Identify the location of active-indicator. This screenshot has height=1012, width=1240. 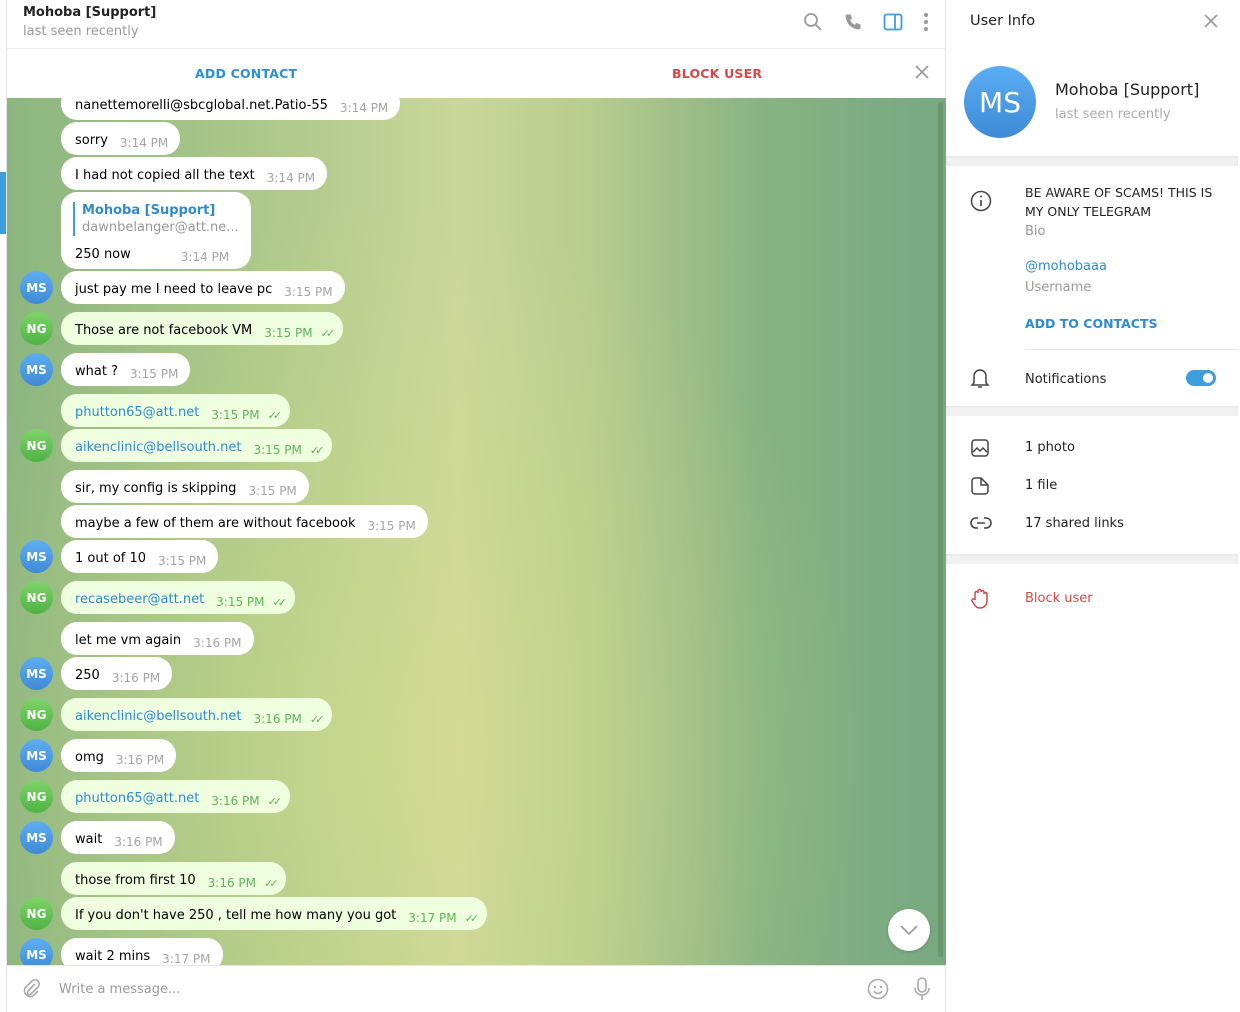
(3, 203).